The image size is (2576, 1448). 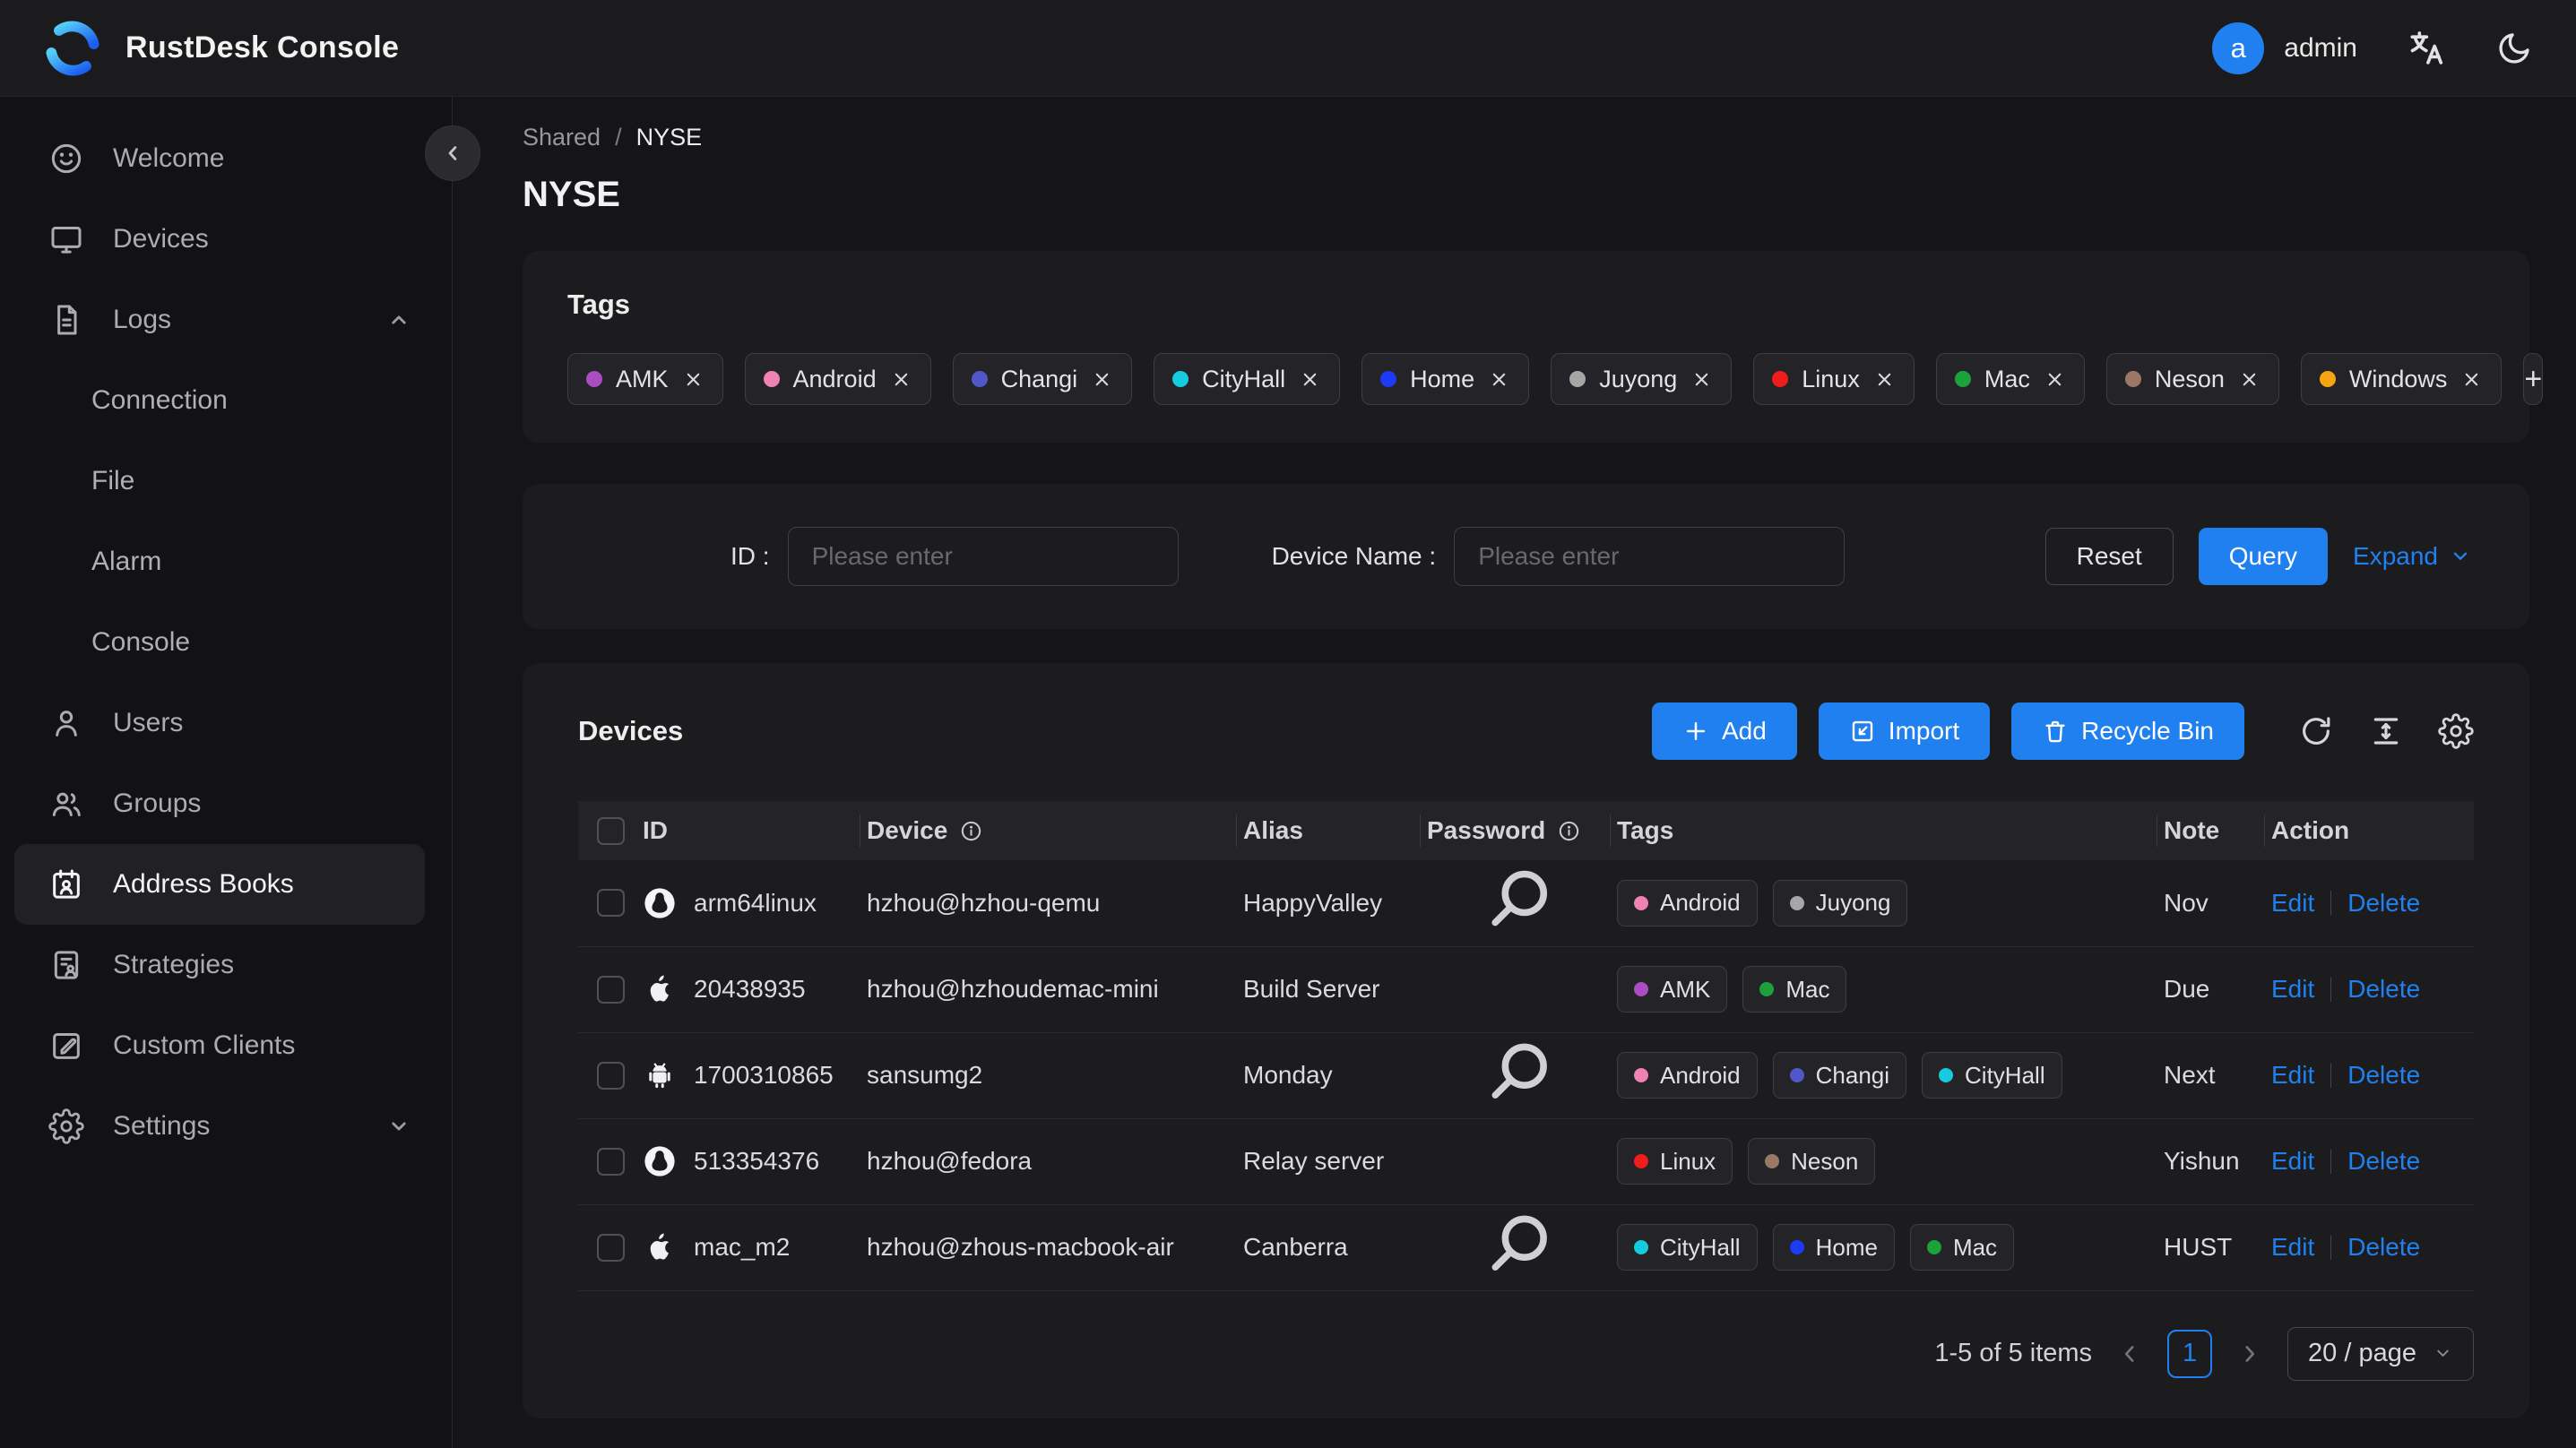 What do you see at coordinates (1328, 830) in the screenshot?
I see `column-header-alias: Alias` at bounding box center [1328, 830].